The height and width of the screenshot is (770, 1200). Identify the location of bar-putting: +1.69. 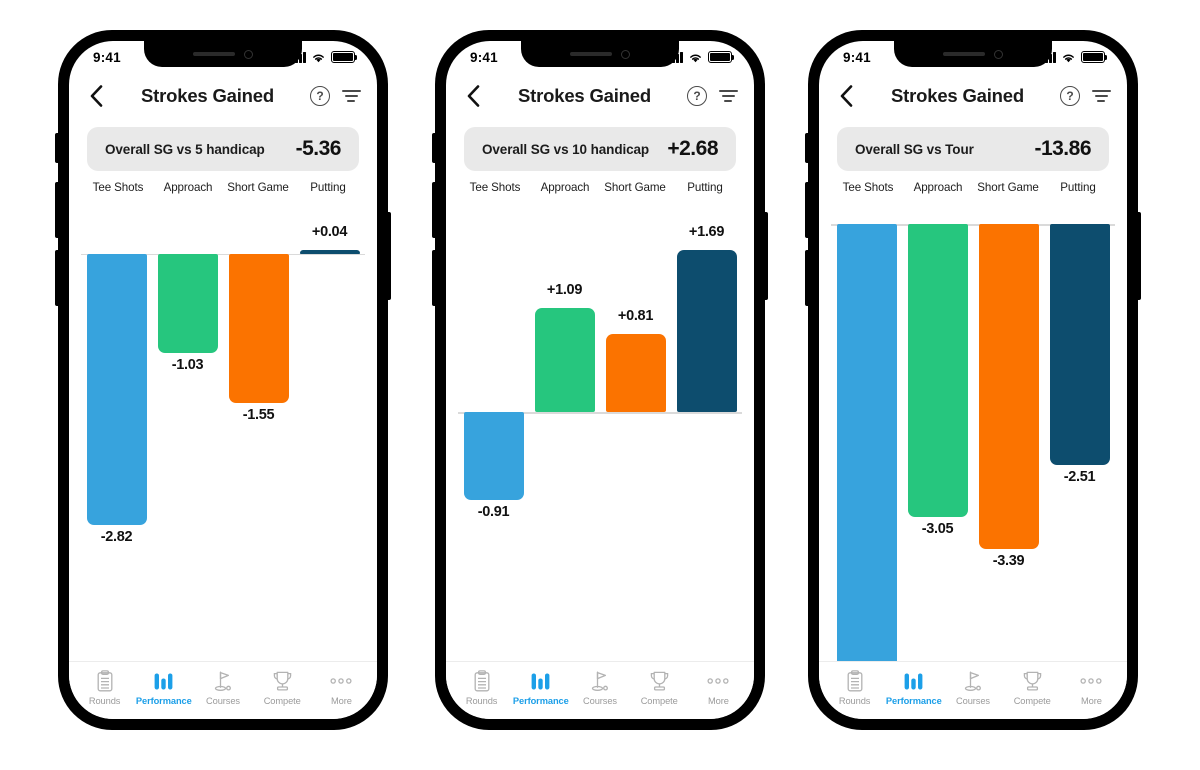
(706, 423).